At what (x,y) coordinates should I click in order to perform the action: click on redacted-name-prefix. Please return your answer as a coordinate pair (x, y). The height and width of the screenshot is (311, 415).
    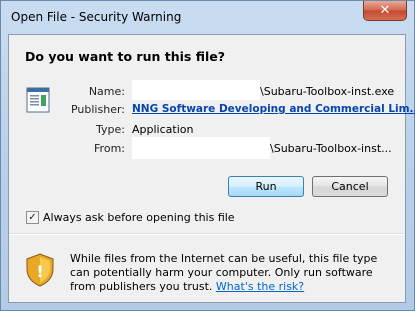
    Looking at the image, I should click on (196, 90).